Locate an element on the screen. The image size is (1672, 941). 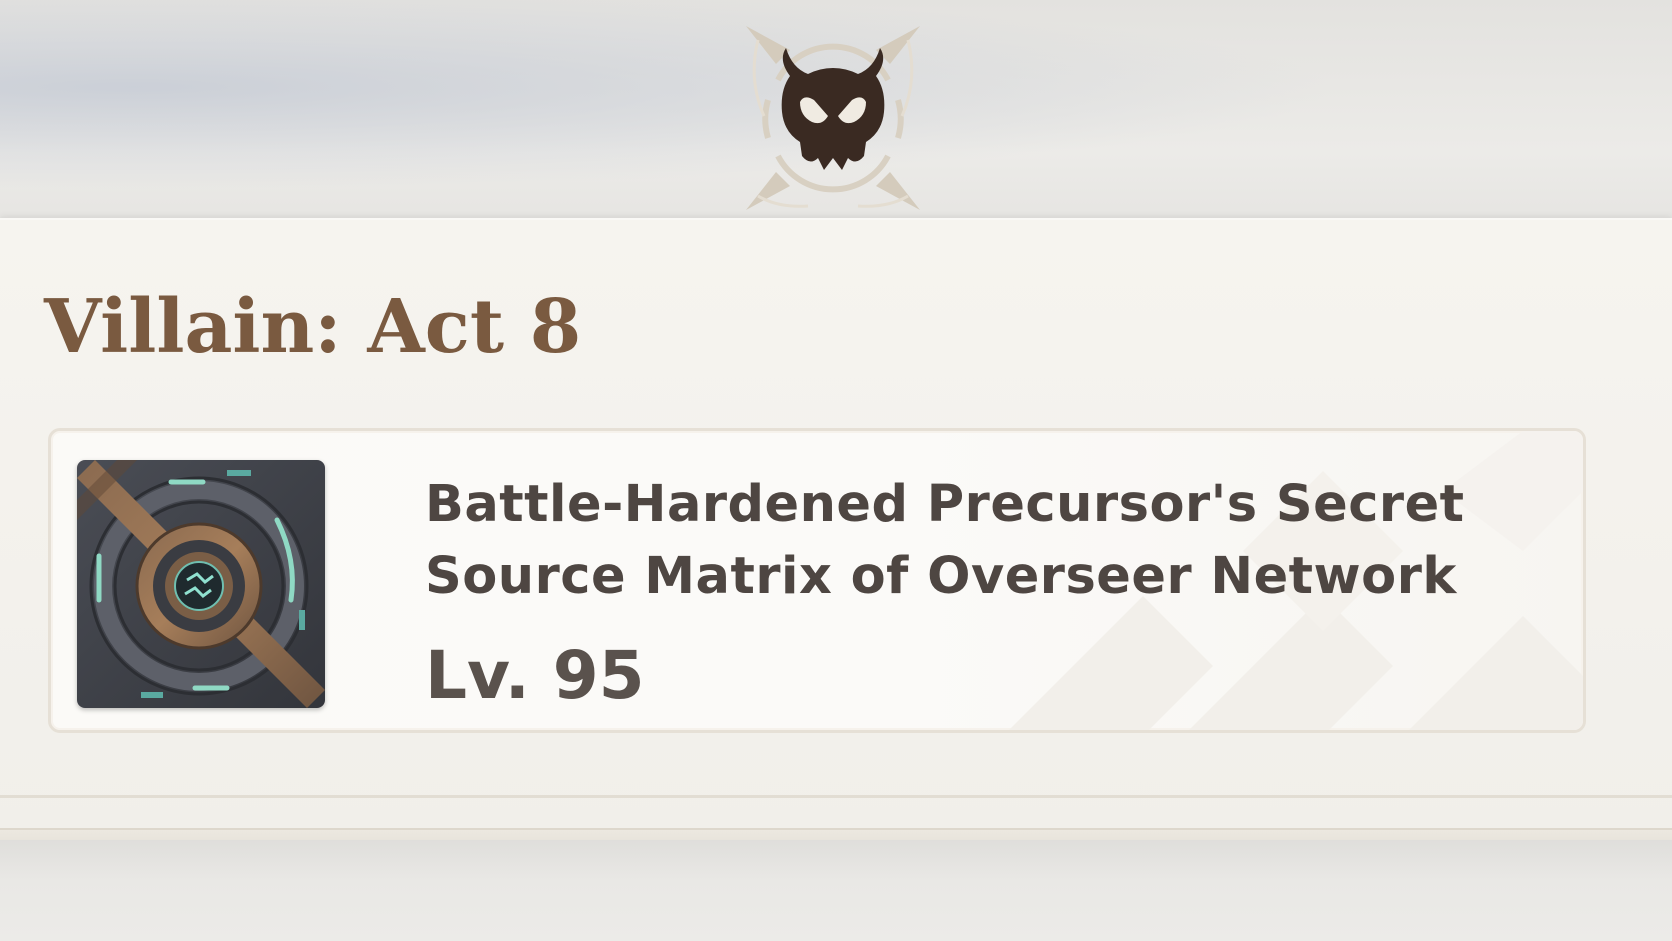
villain-horned-skull-icon is located at coordinates (833, 118).